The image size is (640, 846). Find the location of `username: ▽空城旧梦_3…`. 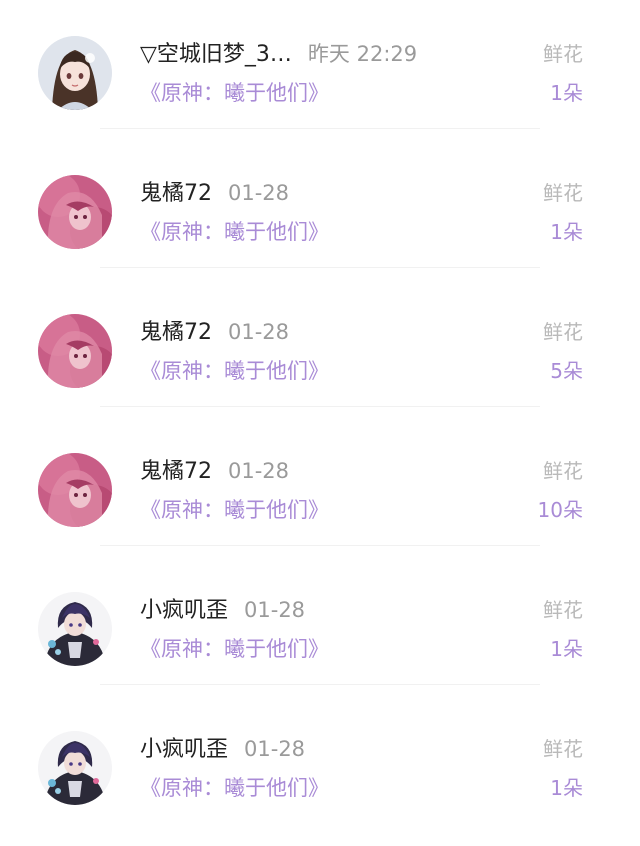

username: ▽空城旧梦_3… is located at coordinates (216, 54).